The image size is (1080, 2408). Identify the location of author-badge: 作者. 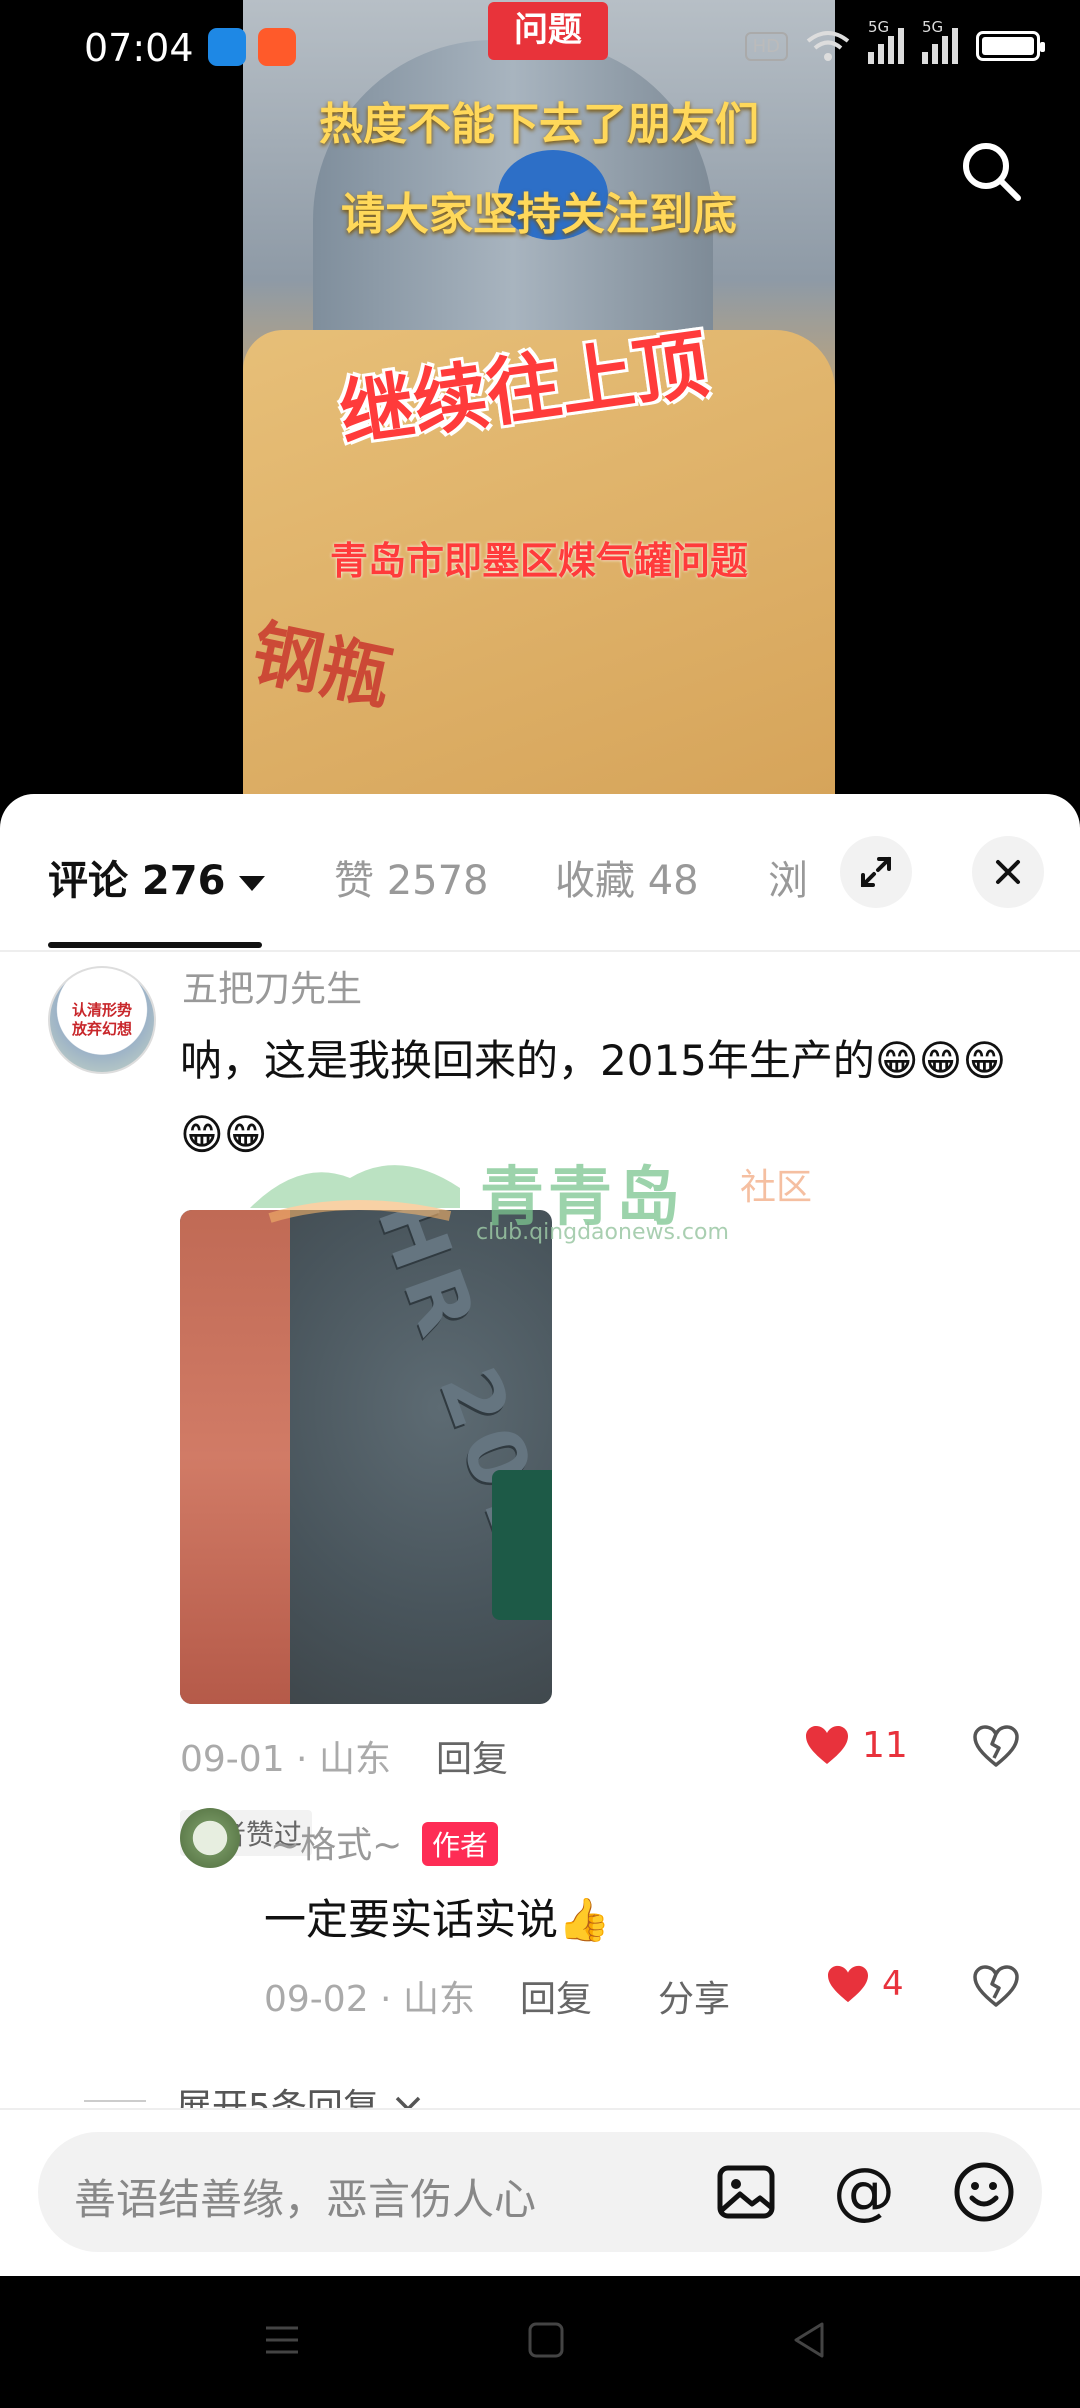
(460, 1844).